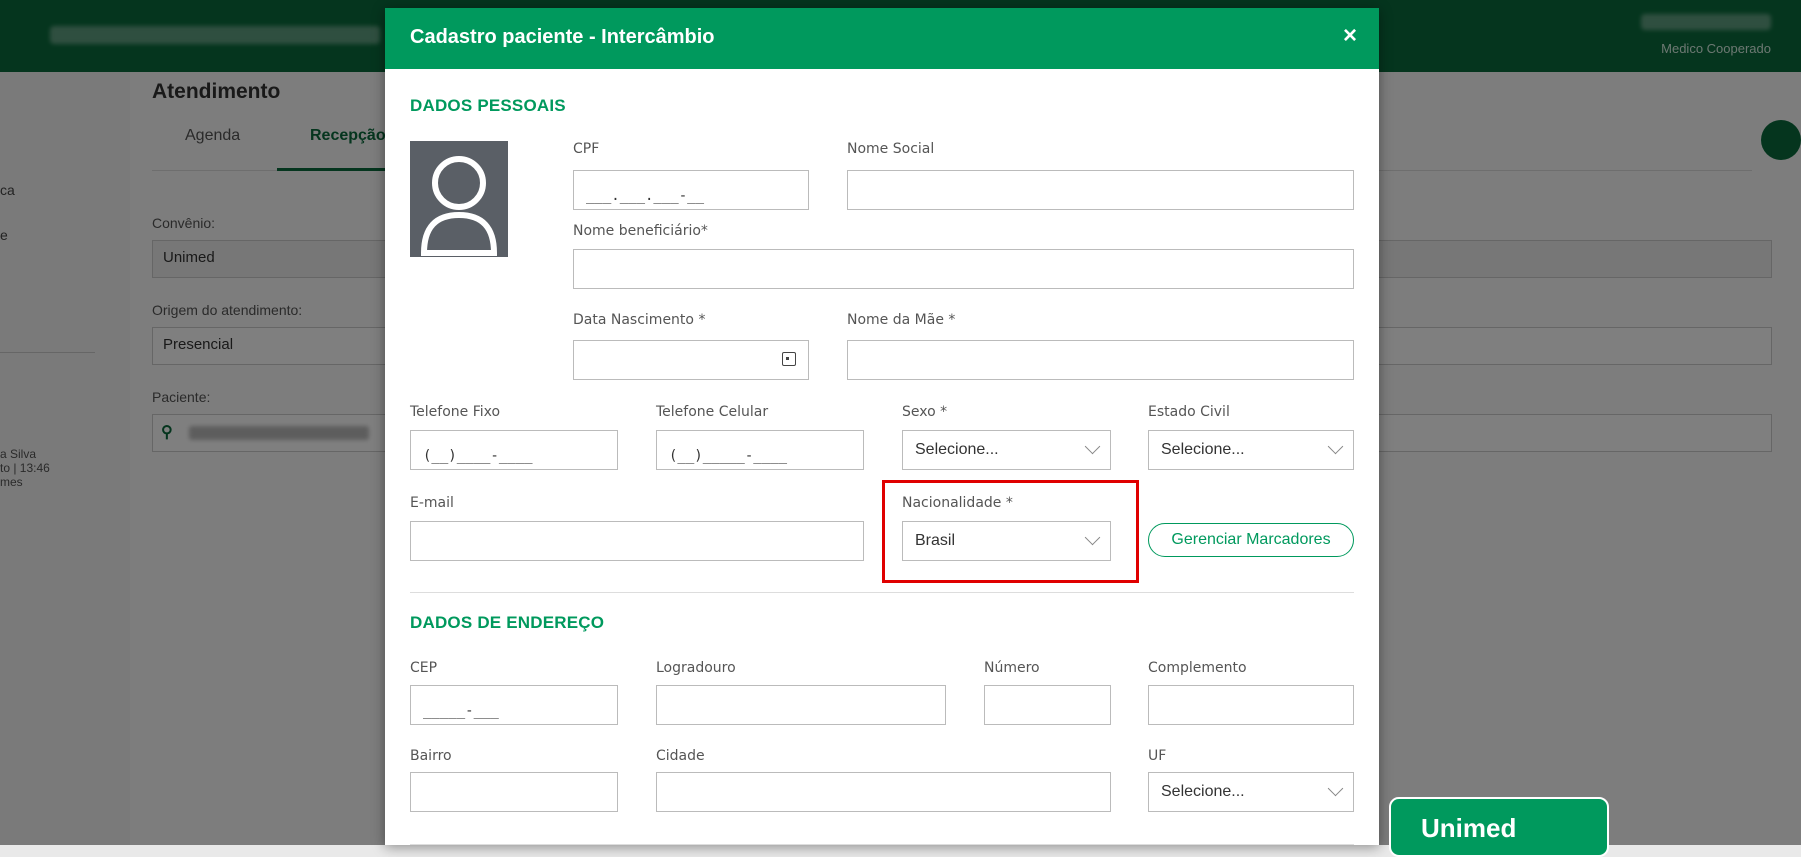  Describe the element at coordinates (645, 196) in the screenshot. I see `cpf-mask: ___.___.___-__` at that location.